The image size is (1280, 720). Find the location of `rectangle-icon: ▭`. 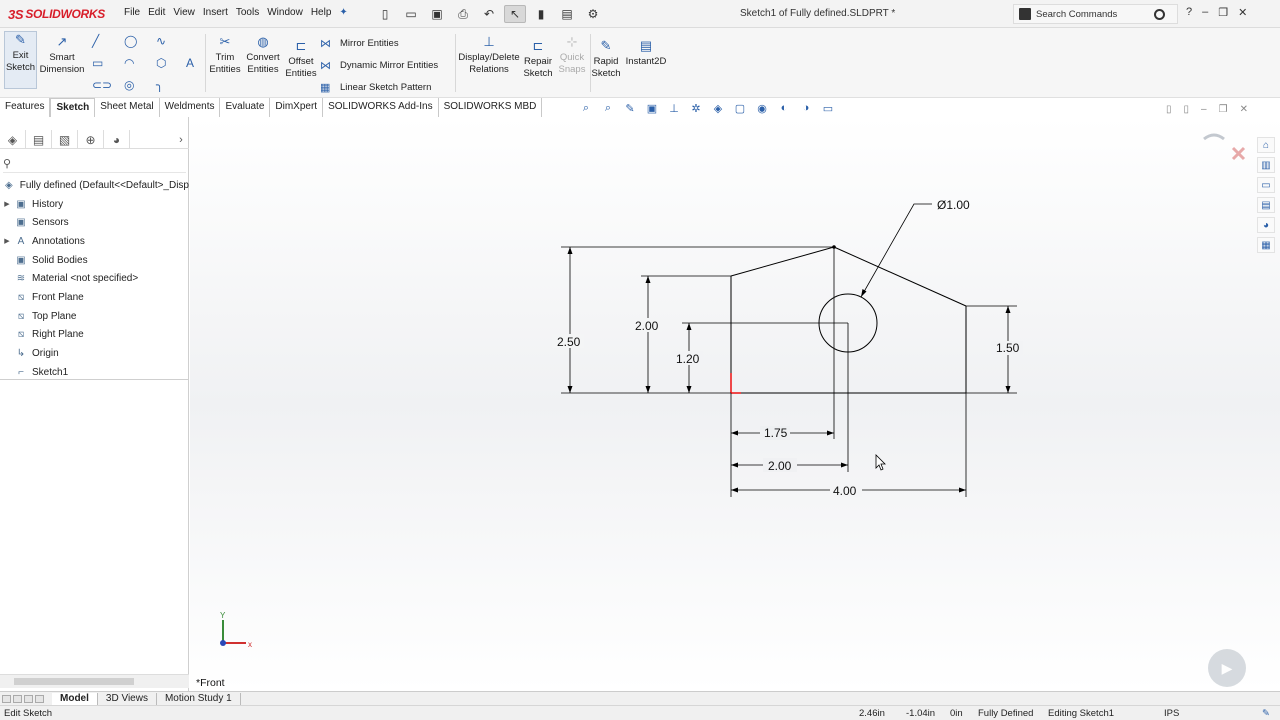

rectangle-icon: ▭ is located at coordinates (97, 63).